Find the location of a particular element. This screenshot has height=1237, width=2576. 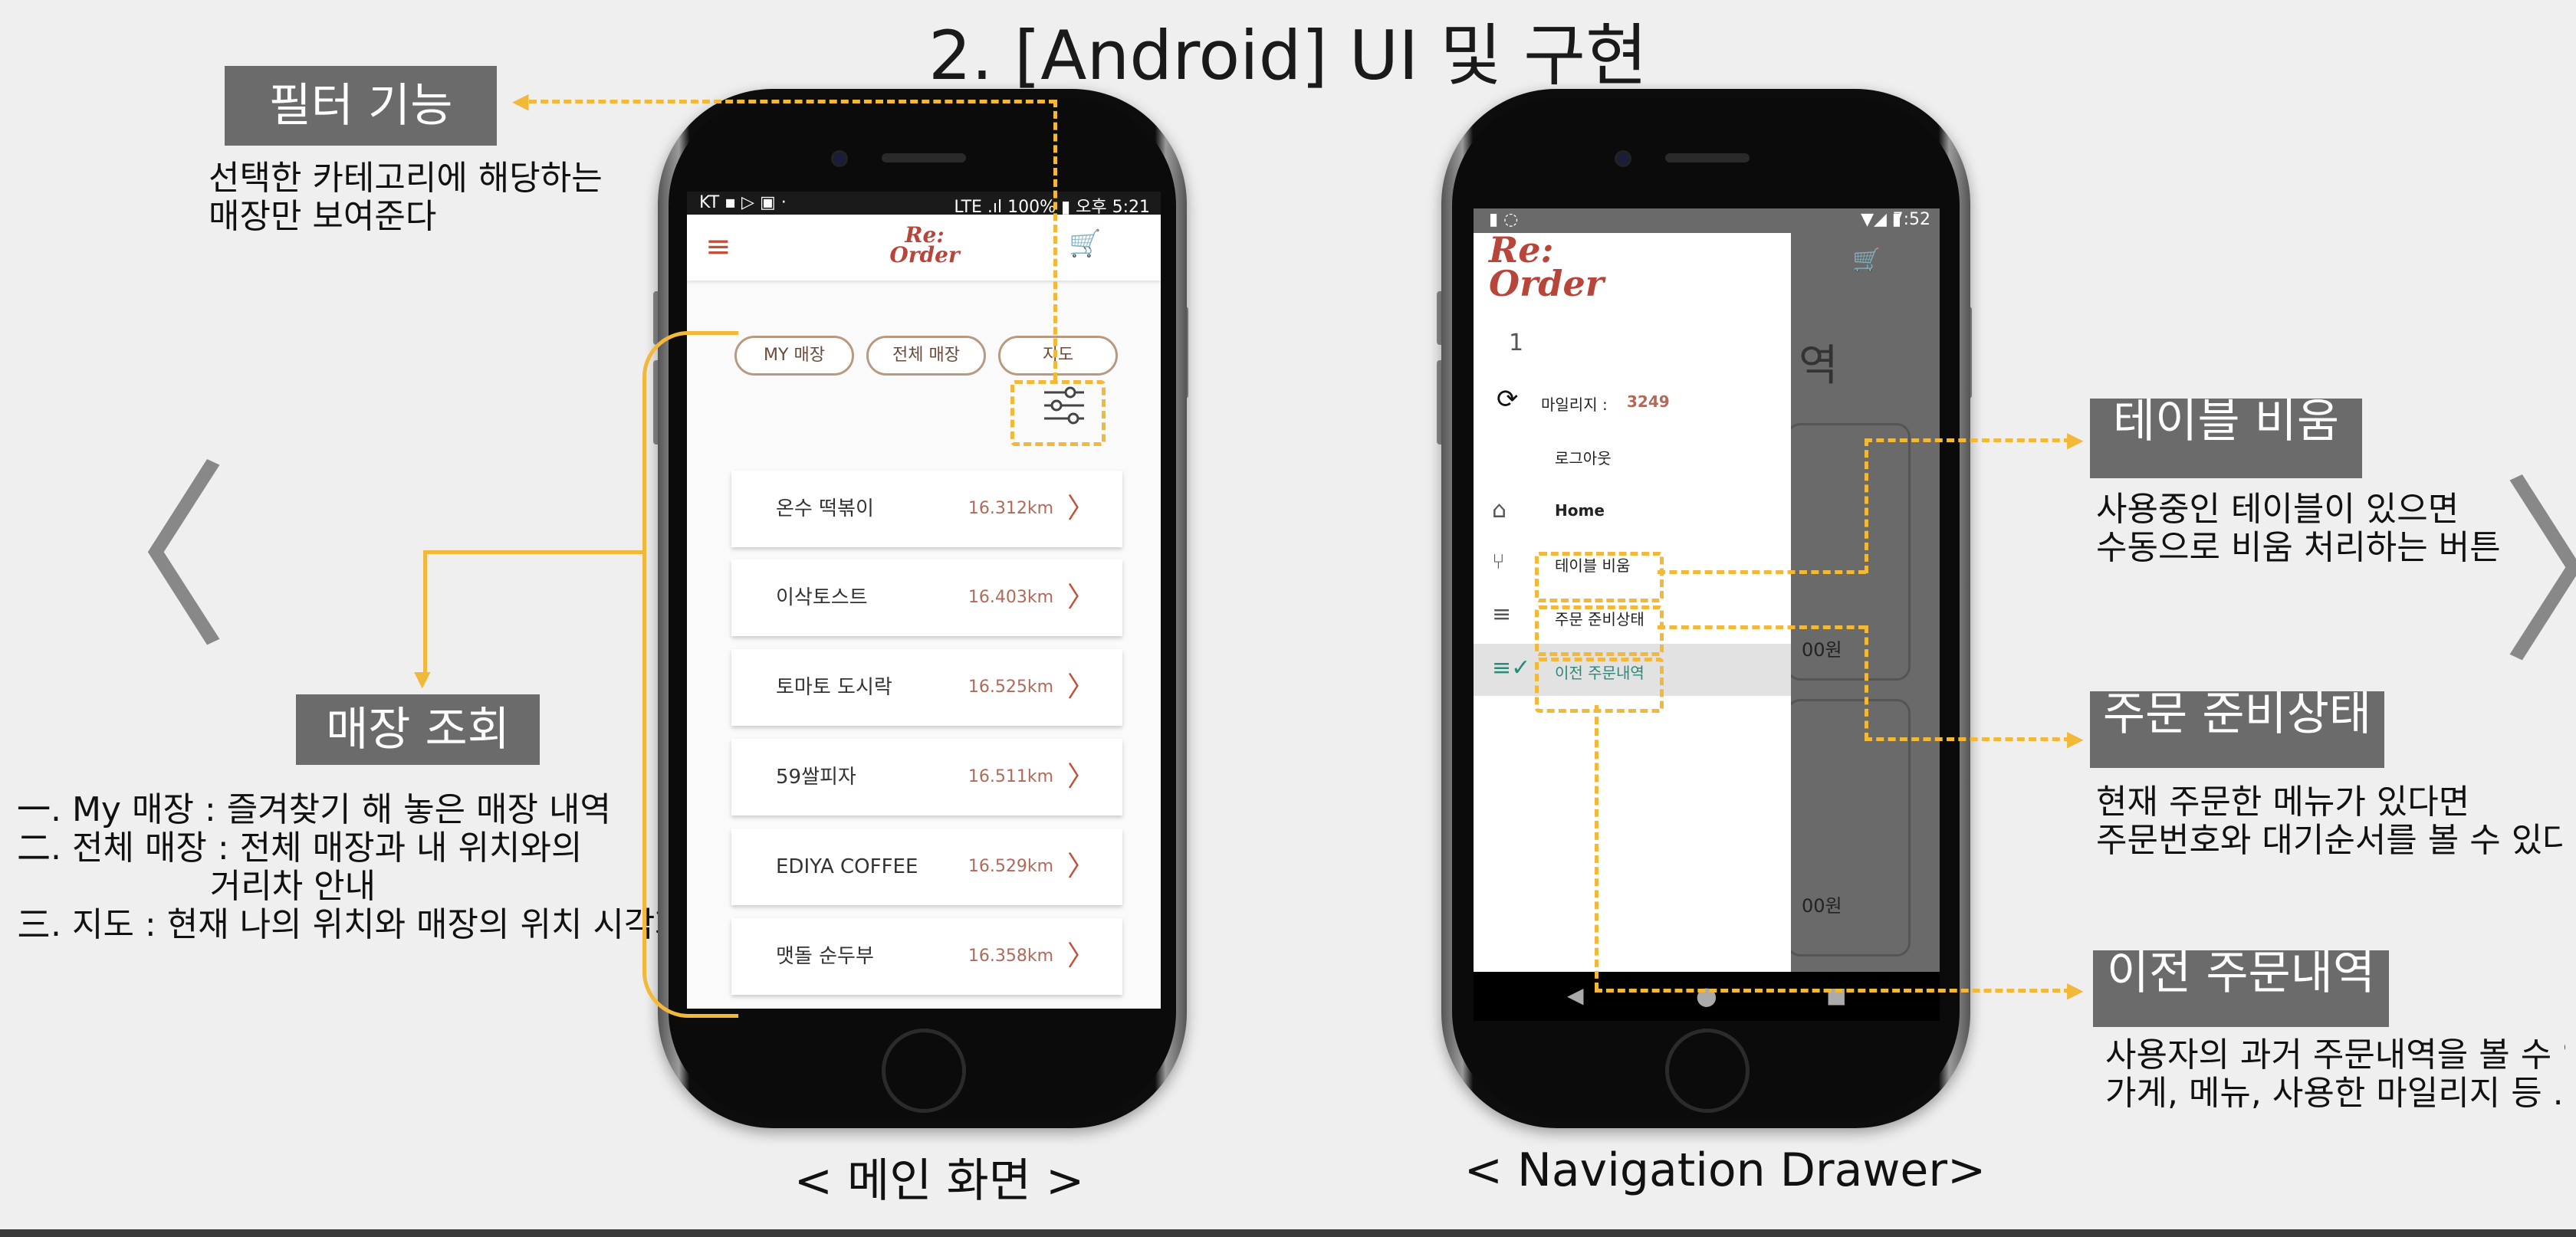

status-bar: KT ▪ ▷ ▣ · LTE .ıl 100% ▮ 오후 5:21 is located at coordinates (924, 204).